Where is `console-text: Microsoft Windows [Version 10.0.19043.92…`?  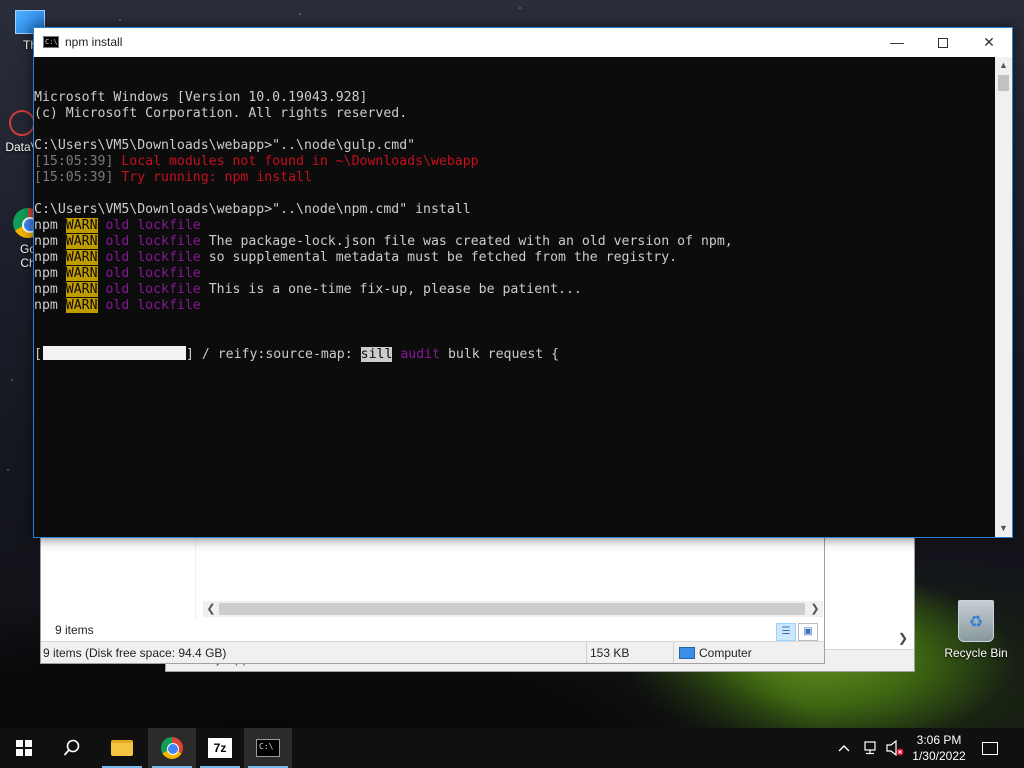
console-text: Microsoft Windows [Version 10.0.19043.92… is located at coordinates (201, 97).